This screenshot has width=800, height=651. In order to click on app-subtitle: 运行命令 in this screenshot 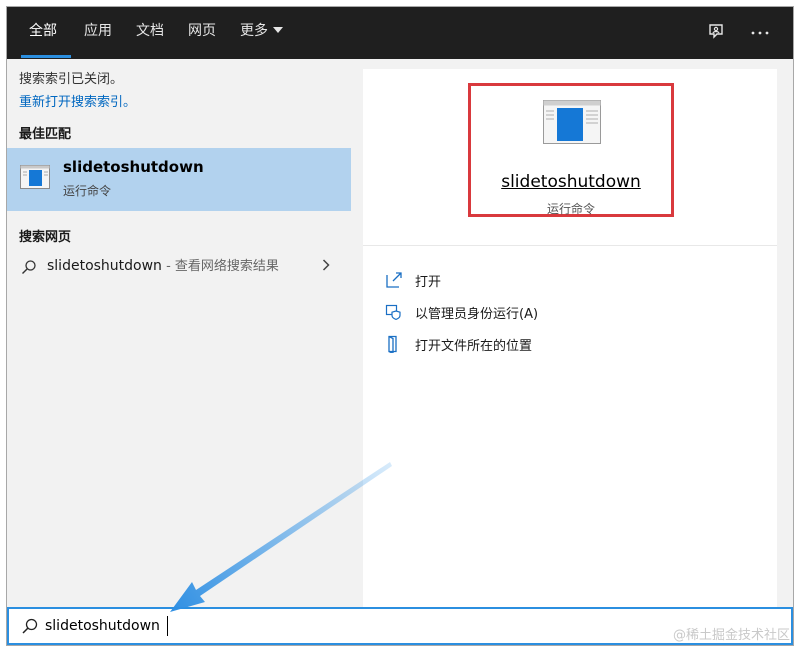, I will do `click(570, 209)`.